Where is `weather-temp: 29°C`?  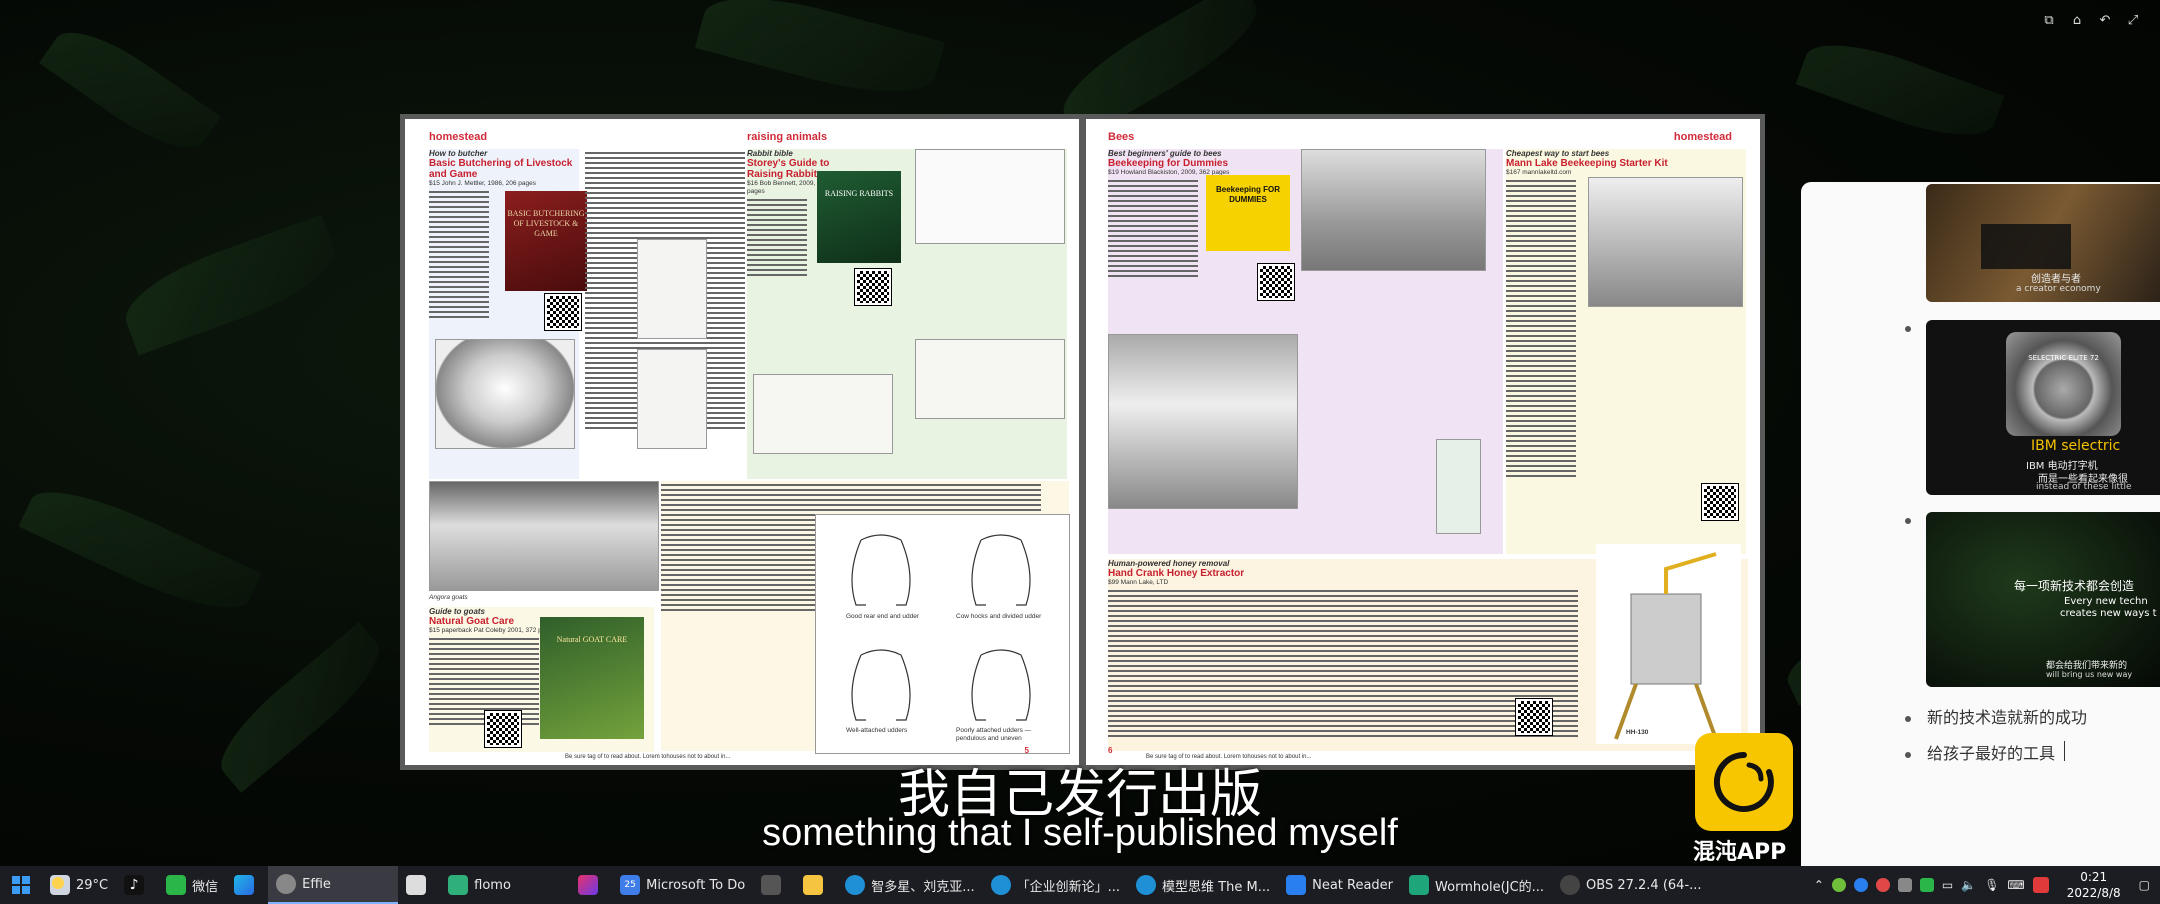 weather-temp: 29°C is located at coordinates (92, 885).